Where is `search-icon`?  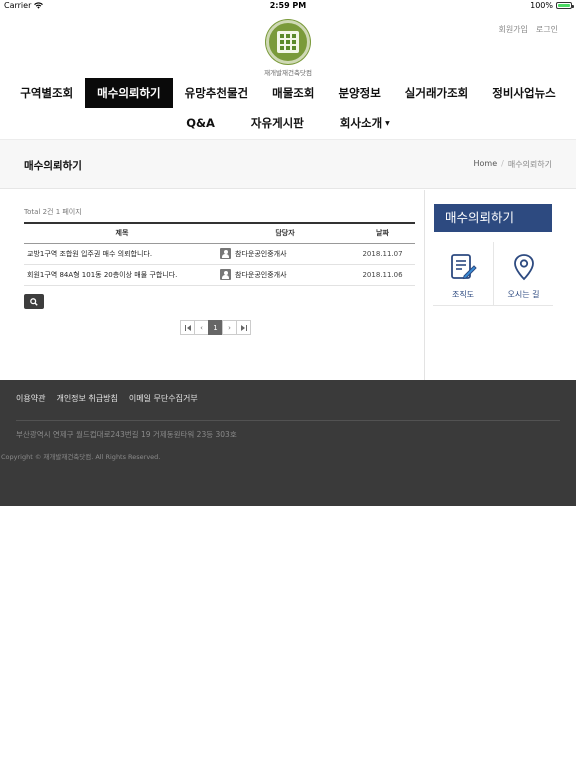
search-icon is located at coordinates (34, 301).